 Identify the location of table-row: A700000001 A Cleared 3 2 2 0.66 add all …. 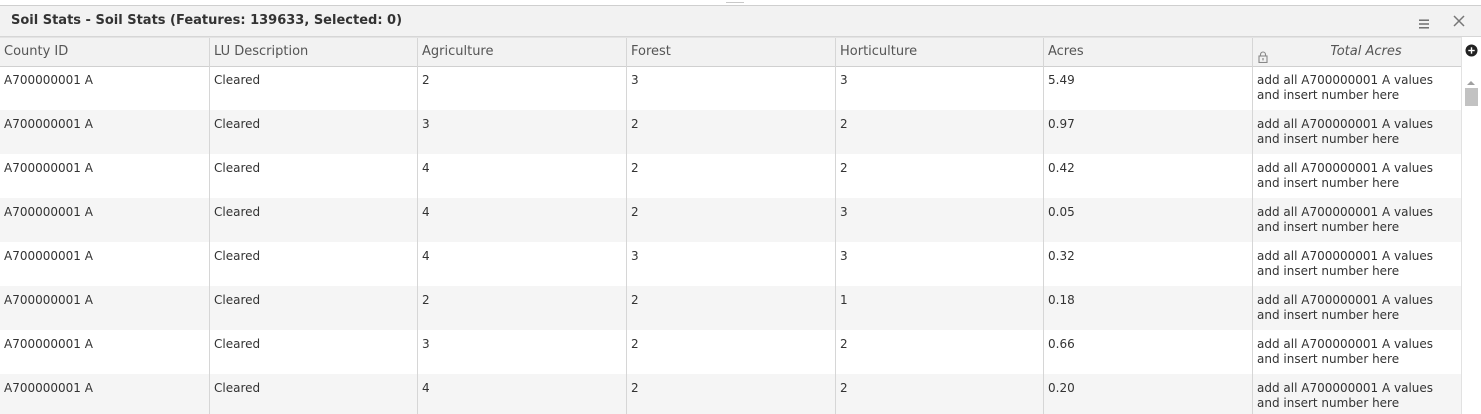
(730, 352).